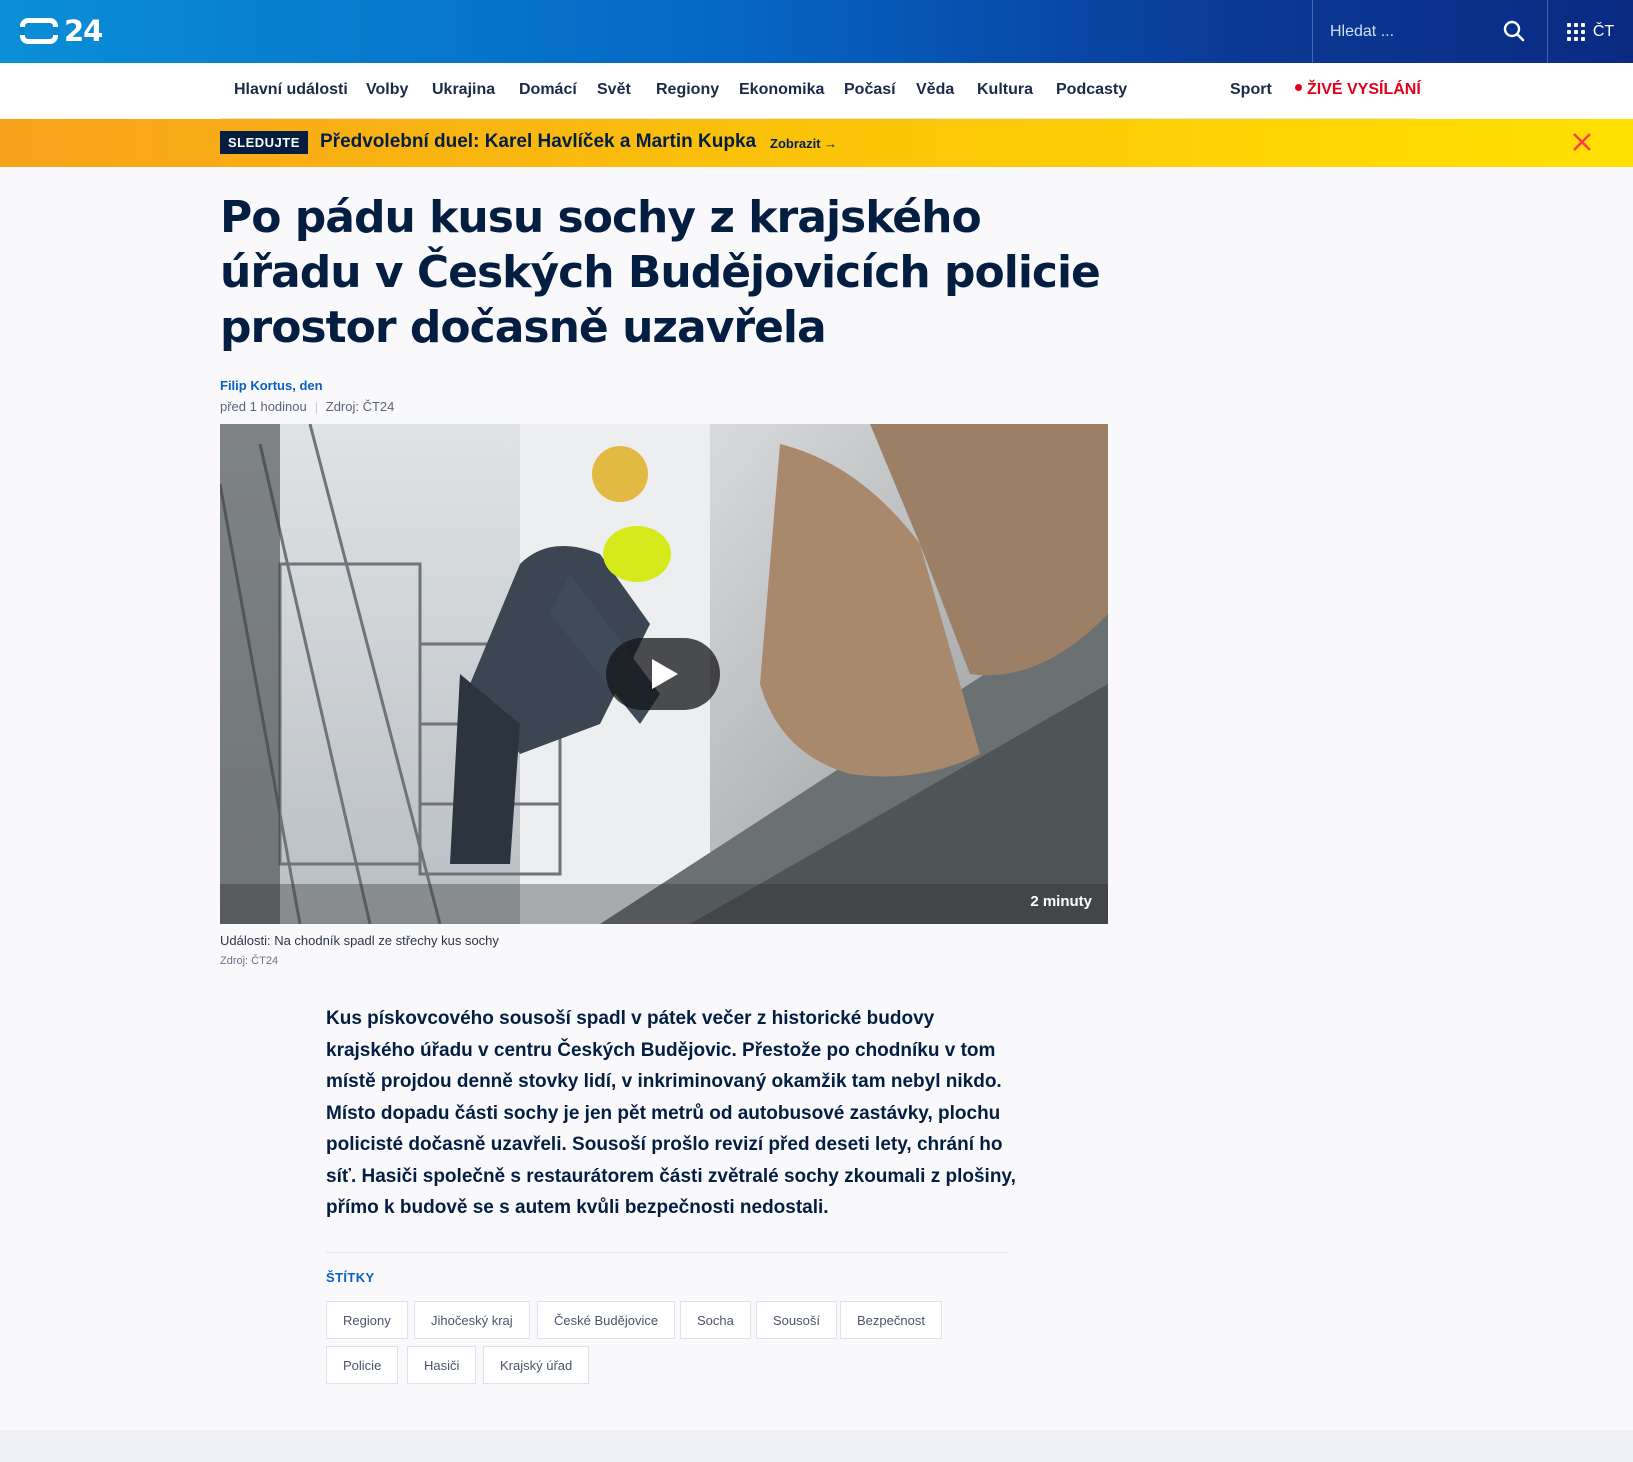  I want to click on tag-socha: Socha, so click(715, 1320).